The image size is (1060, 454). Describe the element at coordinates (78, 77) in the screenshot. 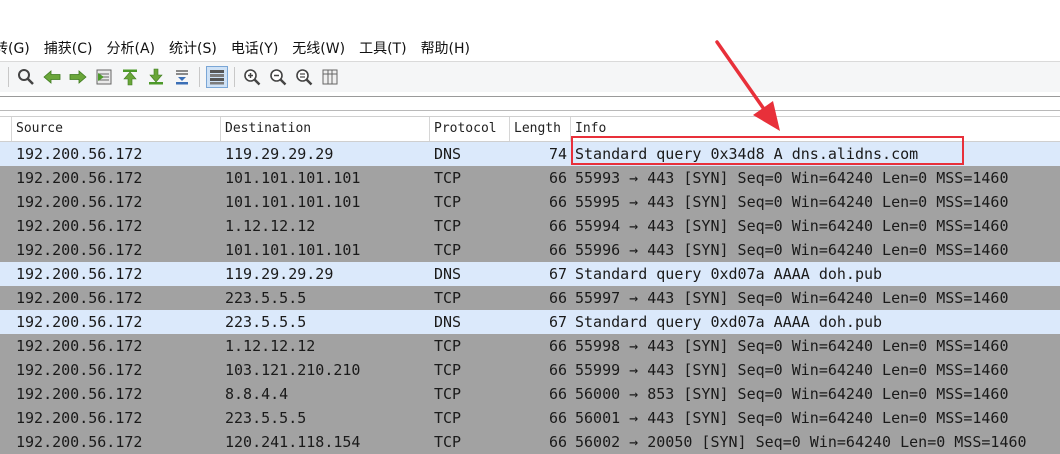

I see `go-forward-icon` at that location.